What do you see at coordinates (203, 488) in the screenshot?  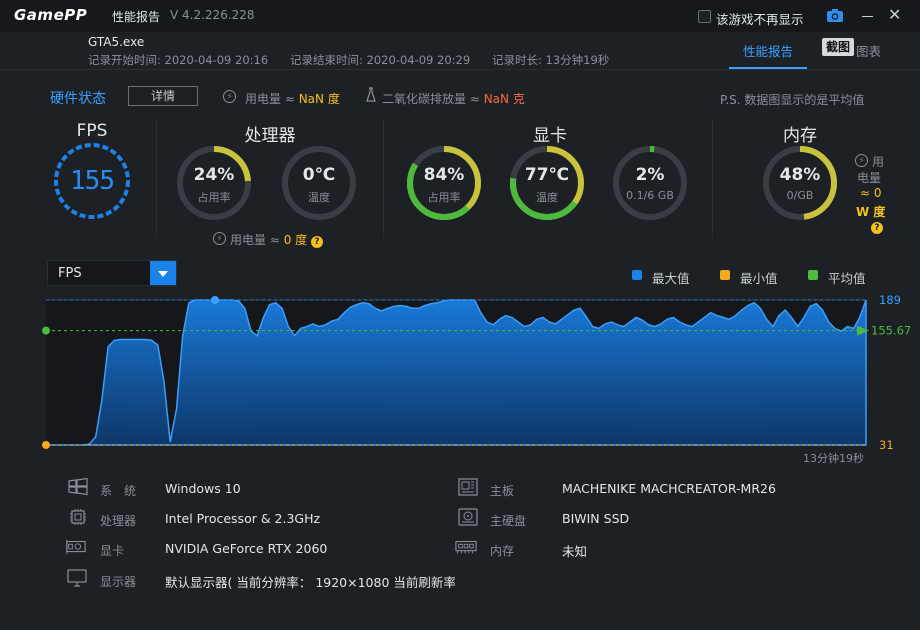 I see `os-value: Windows 10` at bounding box center [203, 488].